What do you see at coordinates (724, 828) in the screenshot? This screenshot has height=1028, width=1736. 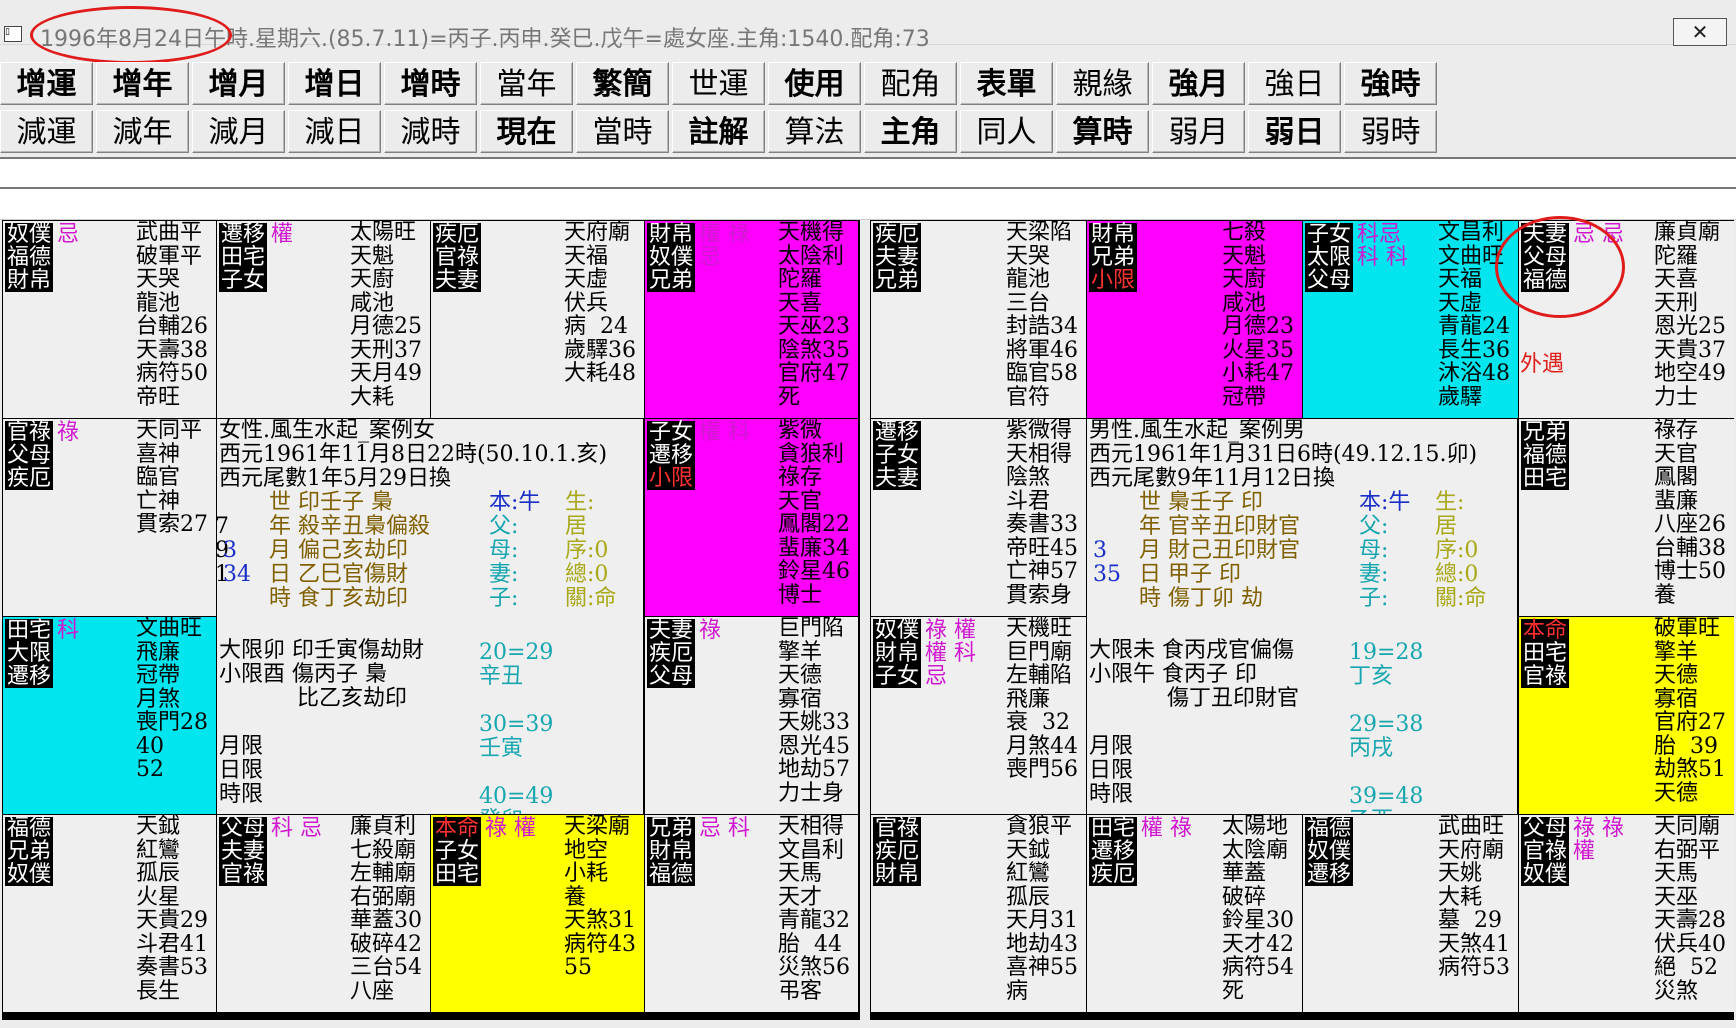 I see `palace-transform-mark: 忌 科` at bounding box center [724, 828].